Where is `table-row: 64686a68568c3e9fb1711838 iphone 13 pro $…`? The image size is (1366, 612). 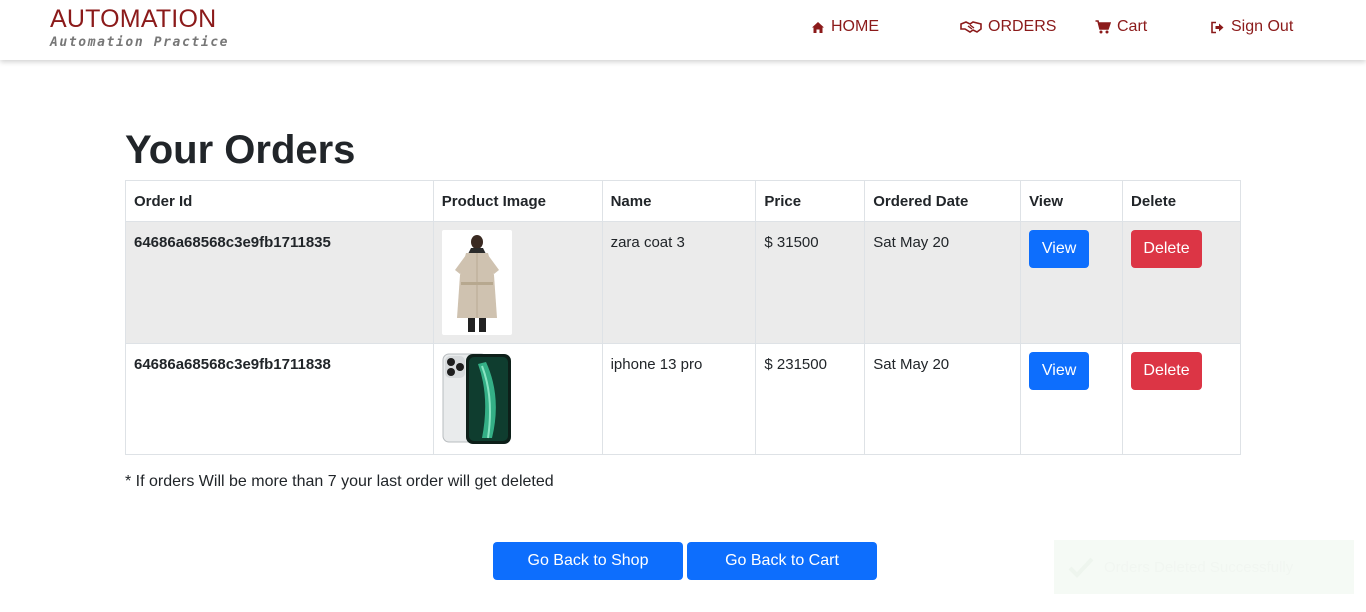 table-row: 64686a68568c3e9fb1711838 iphone 13 pro $… is located at coordinates (683, 399).